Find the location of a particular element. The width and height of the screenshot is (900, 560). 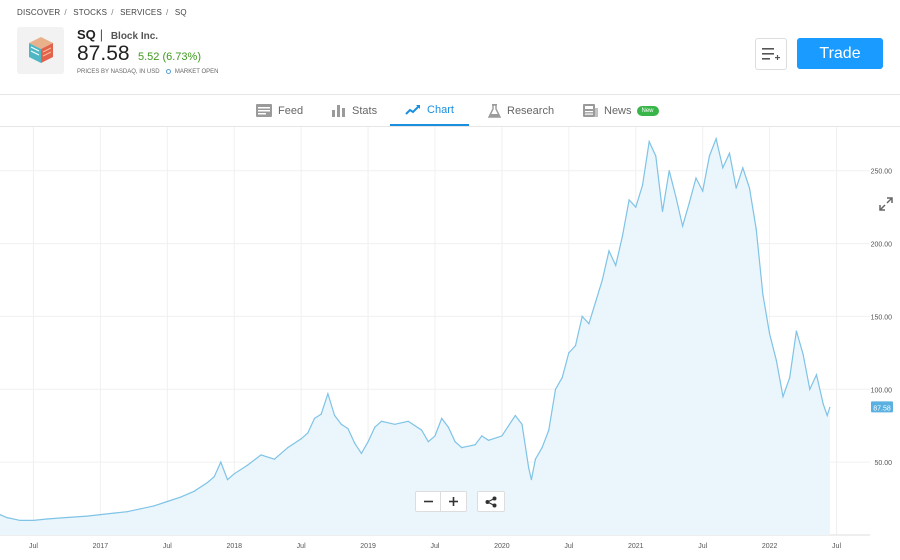

tab-label: Feed is located at coordinates (291, 110).